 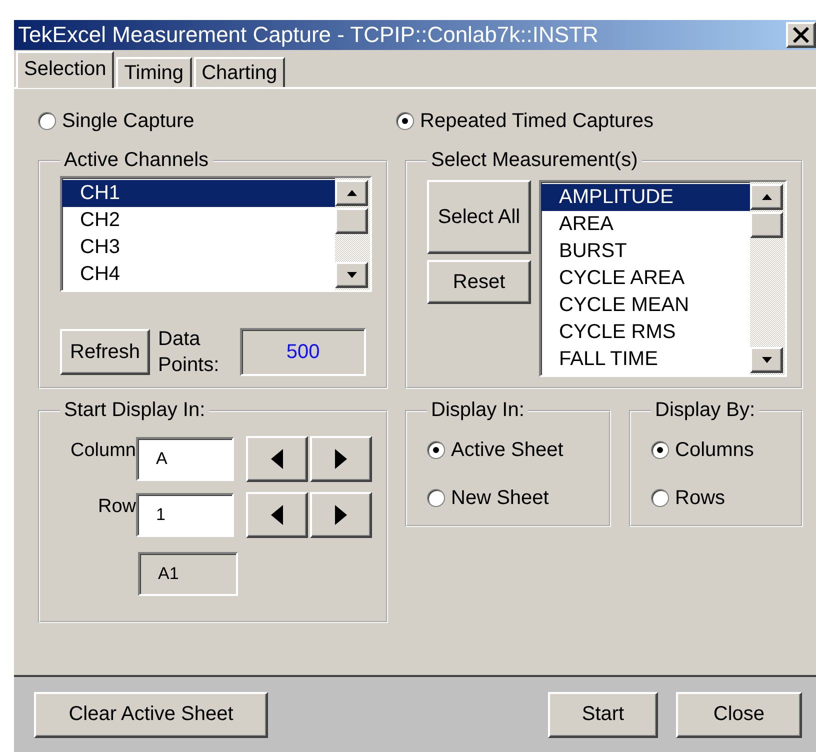 I want to click on list-item: AREA, so click(x=645, y=224).